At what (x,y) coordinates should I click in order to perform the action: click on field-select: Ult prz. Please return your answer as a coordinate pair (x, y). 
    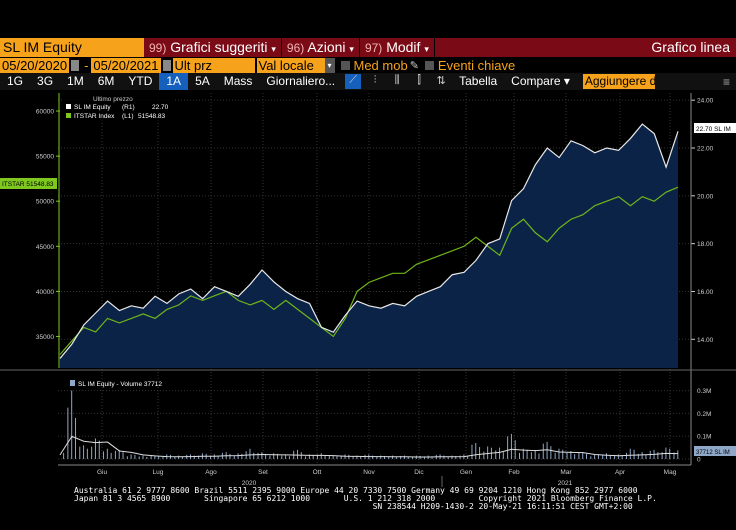
    Looking at the image, I should click on (213, 65).